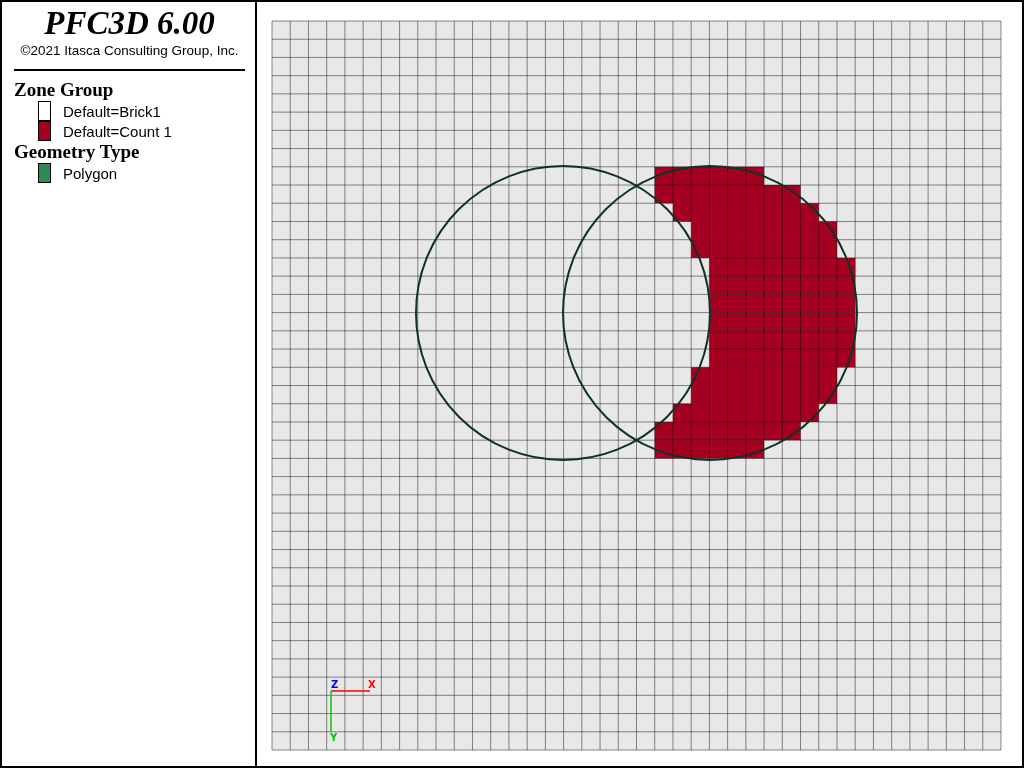 The width and height of the screenshot is (1024, 768). What do you see at coordinates (335, 684) in the screenshot?
I see `axis-label: Z` at bounding box center [335, 684].